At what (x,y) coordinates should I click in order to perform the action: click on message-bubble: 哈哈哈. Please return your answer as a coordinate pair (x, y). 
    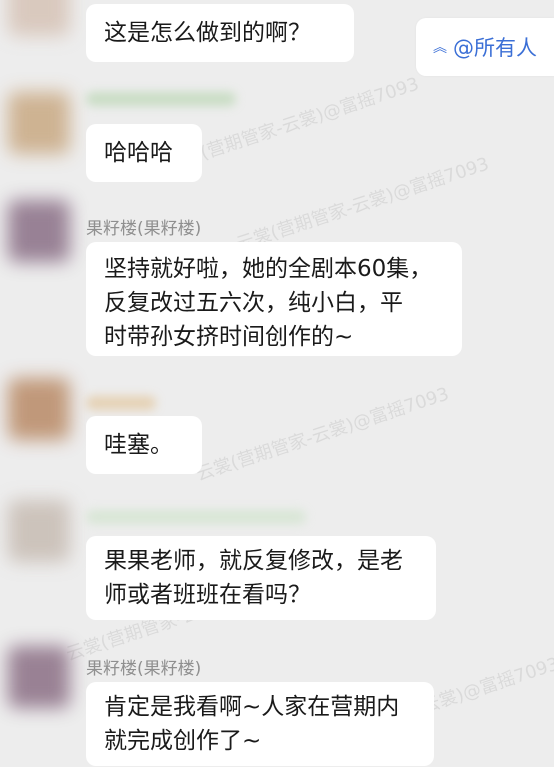
    Looking at the image, I should click on (144, 153).